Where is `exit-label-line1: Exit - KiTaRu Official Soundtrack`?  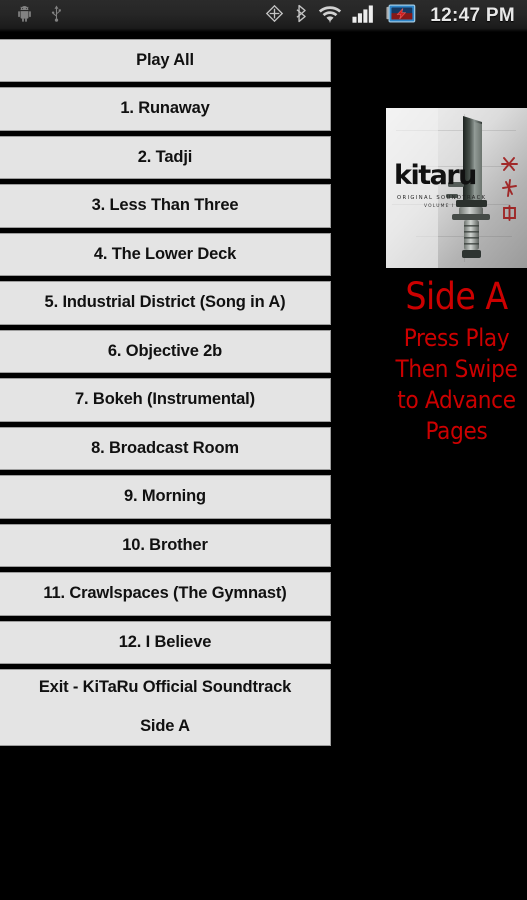 exit-label-line1: Exit - KiTaRu Official Soundtrack is located at coordinates (165, 687).